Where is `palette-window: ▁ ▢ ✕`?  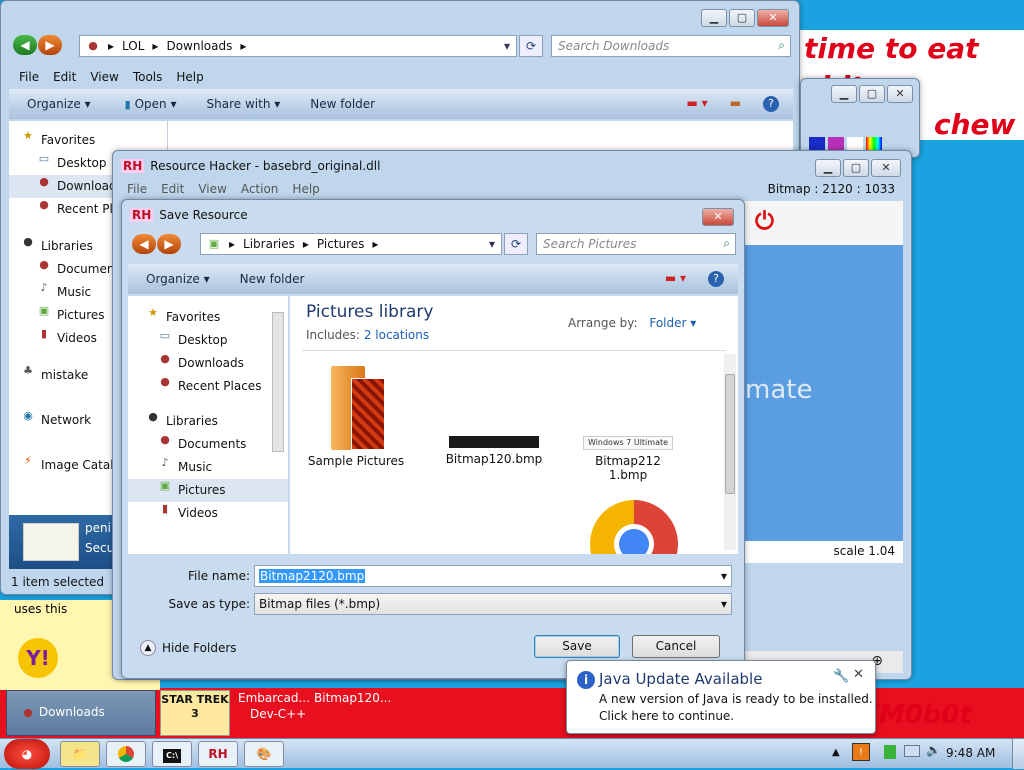 palette-window: ▁ ▢ ✕ is located at coordinates (860, 118).